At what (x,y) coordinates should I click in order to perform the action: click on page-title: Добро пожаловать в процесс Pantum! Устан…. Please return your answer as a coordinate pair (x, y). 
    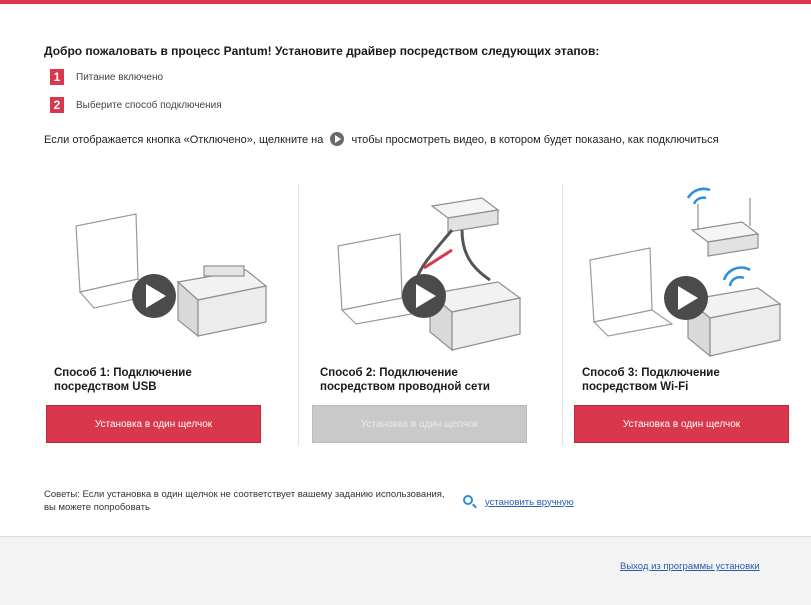
    Looking at the image, I should click on (322, 51).